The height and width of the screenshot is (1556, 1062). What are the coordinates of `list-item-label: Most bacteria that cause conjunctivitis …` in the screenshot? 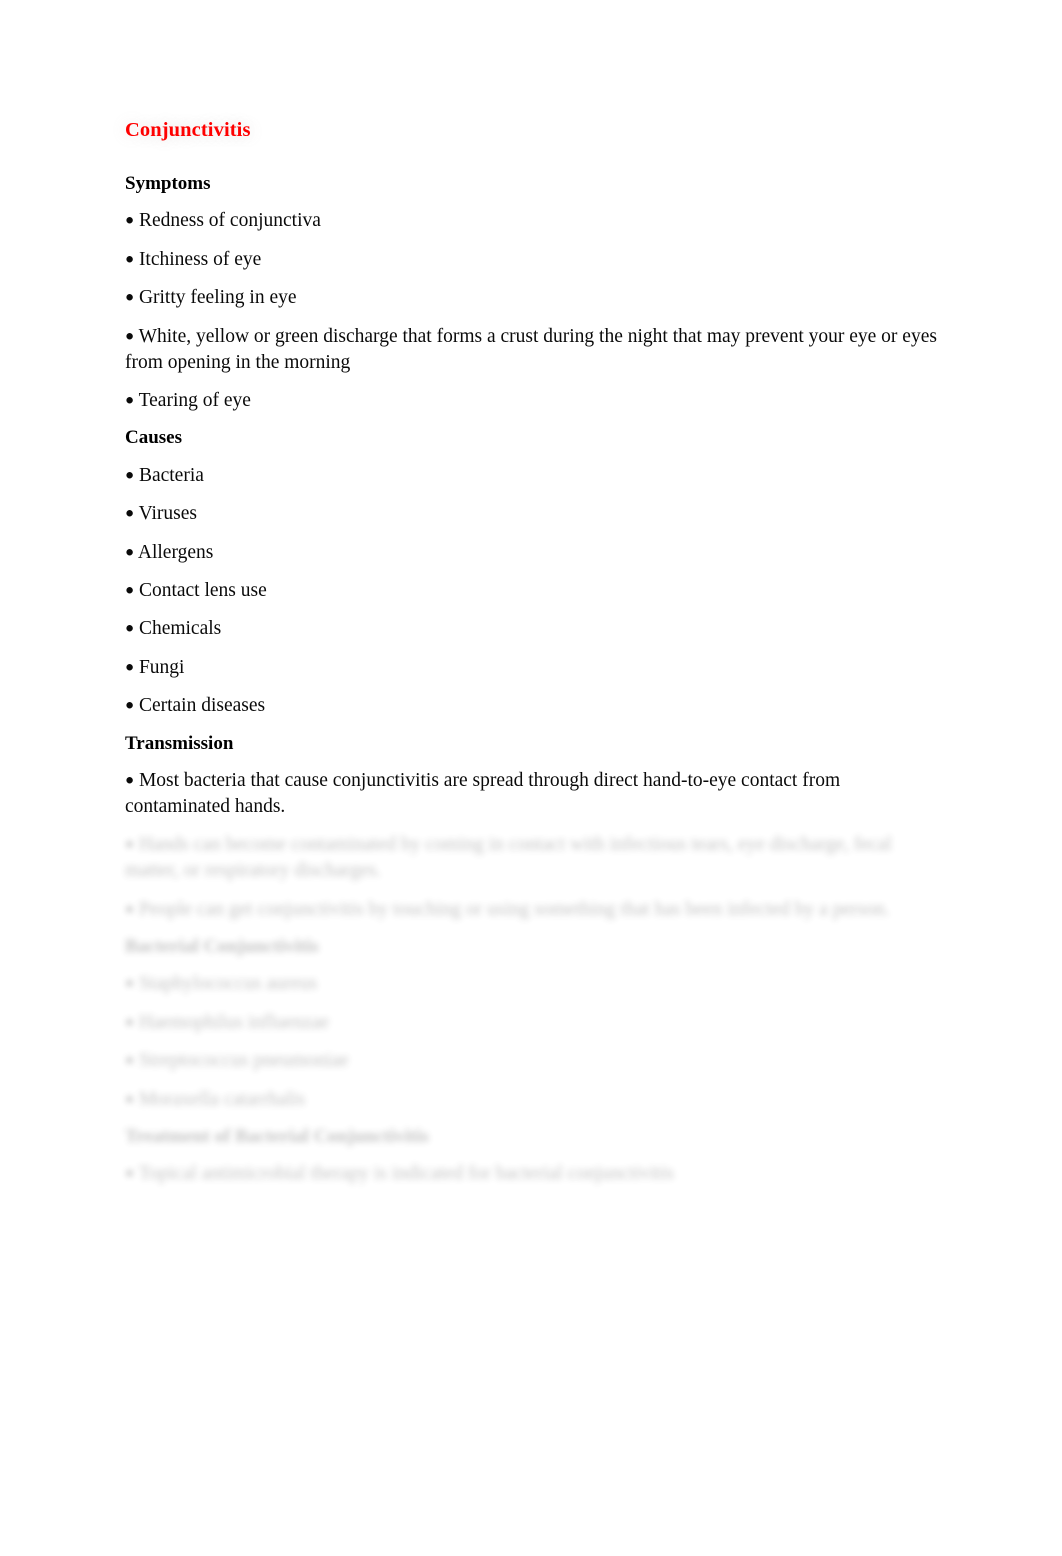 It's located at (483, 793).